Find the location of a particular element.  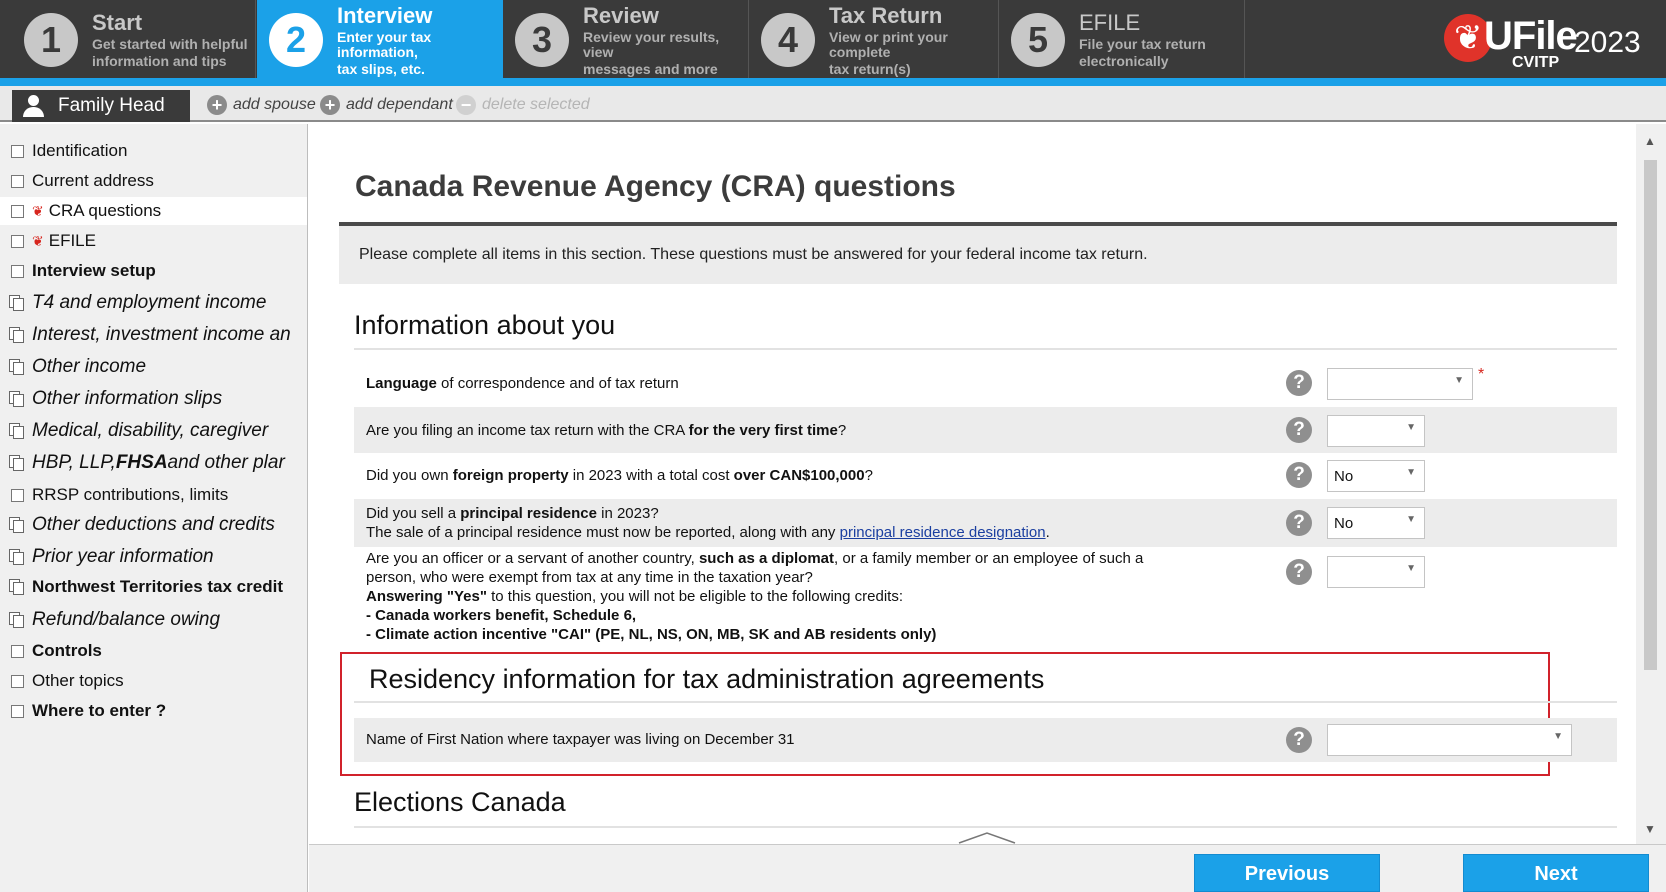

logo-edition: CVITP is located at coordinates (1536, 62).